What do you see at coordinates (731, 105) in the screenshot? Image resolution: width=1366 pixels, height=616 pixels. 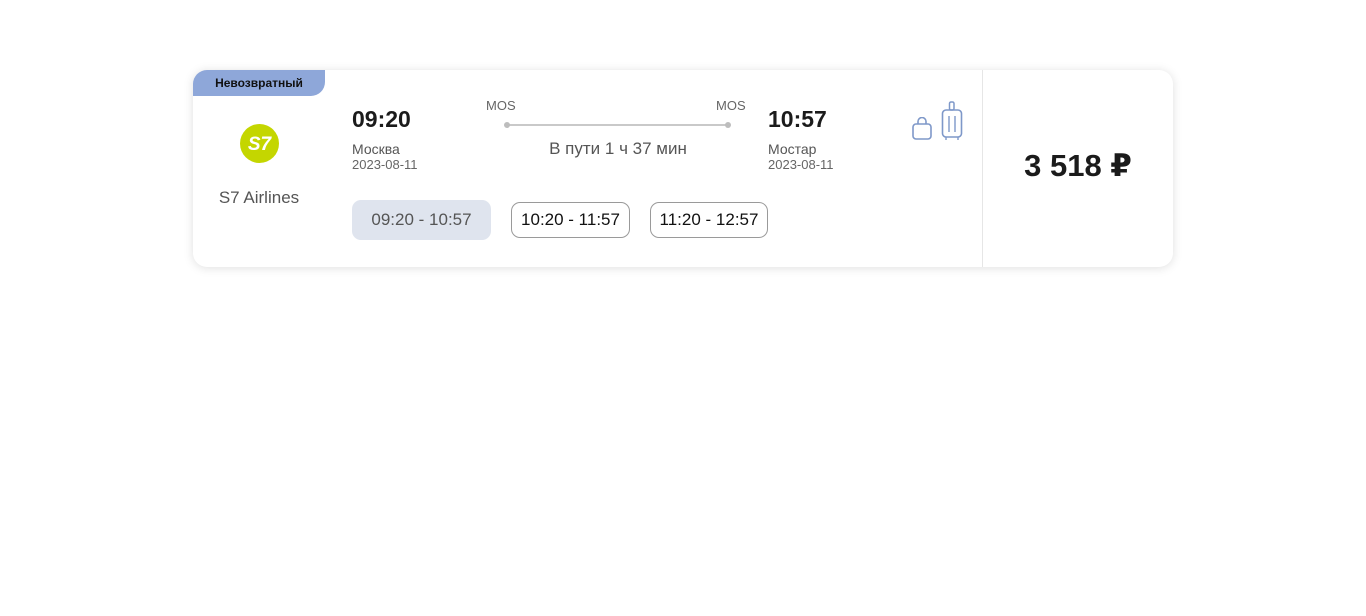 I see `arrival-code: MOS` at bounding box center [731, 105].